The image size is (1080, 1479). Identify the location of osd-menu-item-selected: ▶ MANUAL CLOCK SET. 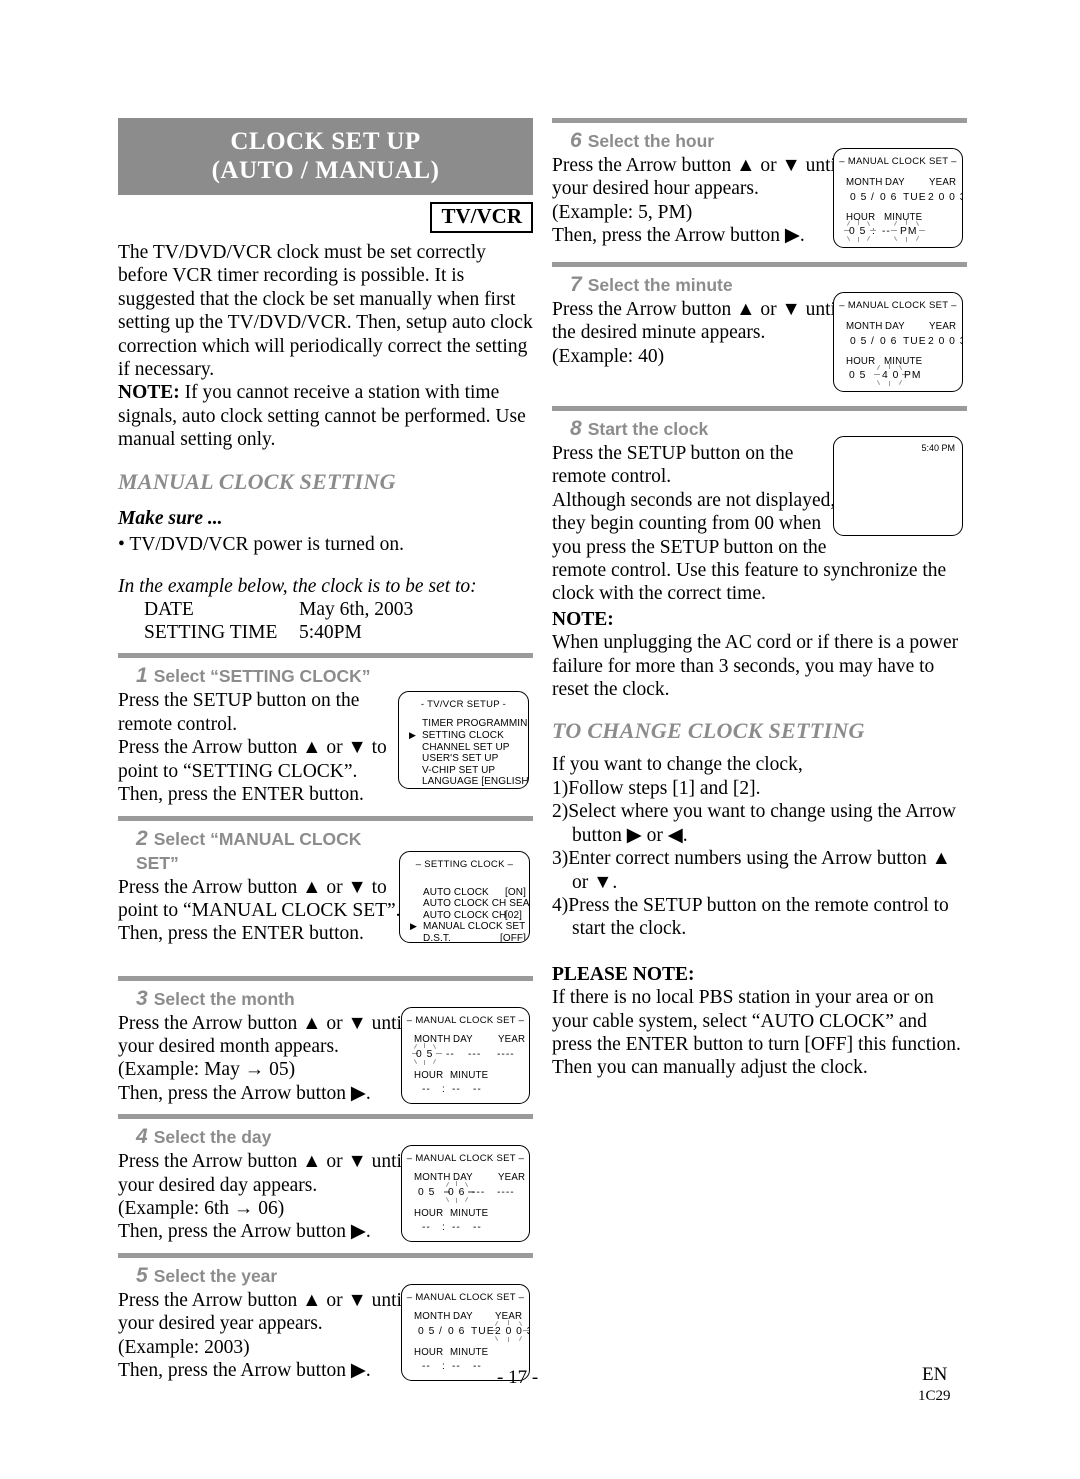
(469, 927).